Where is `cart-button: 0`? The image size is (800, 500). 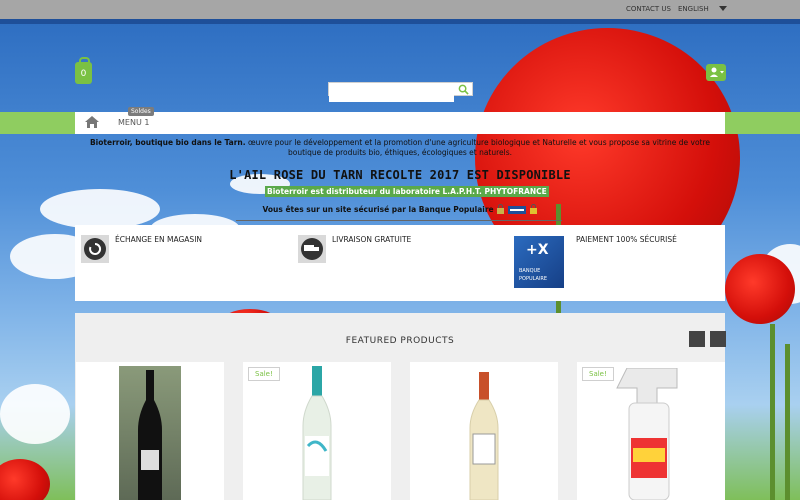 cart-button: 0 is located at coordinates (83, 70).